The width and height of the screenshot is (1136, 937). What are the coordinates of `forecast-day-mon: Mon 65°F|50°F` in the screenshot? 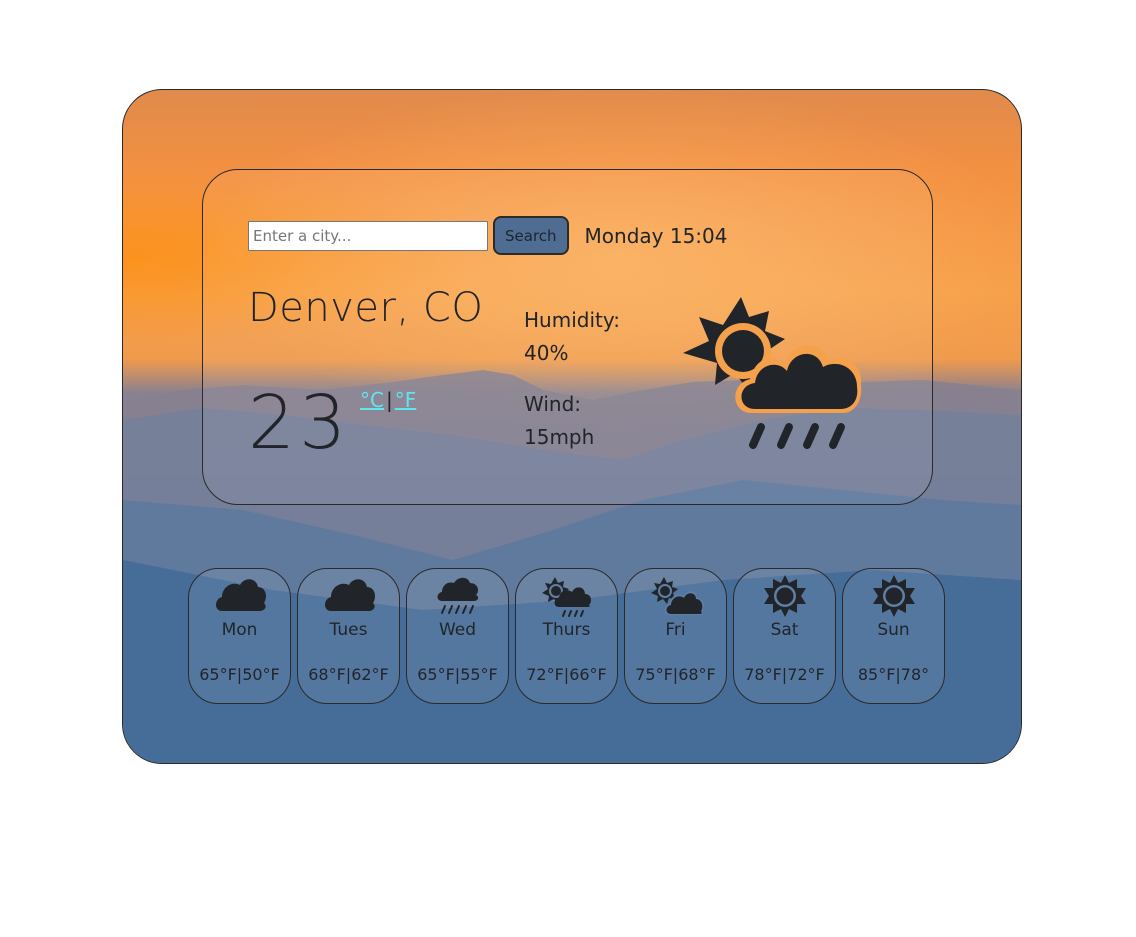 It's located at (239, 636).